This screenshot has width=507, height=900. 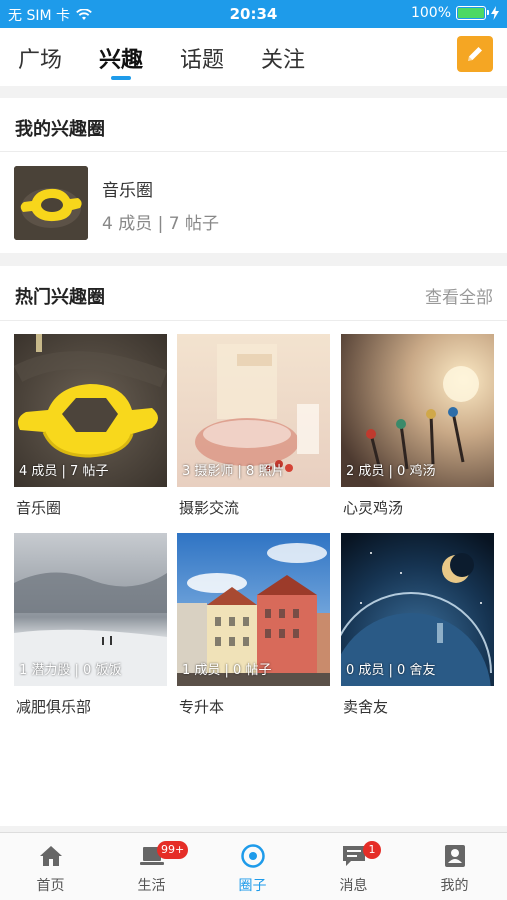 What do you see at coordinates (391, 670) in the screenshot?
I see `card-stats: 0 成员 | 0 舍友` at bounding box center [391, 670].